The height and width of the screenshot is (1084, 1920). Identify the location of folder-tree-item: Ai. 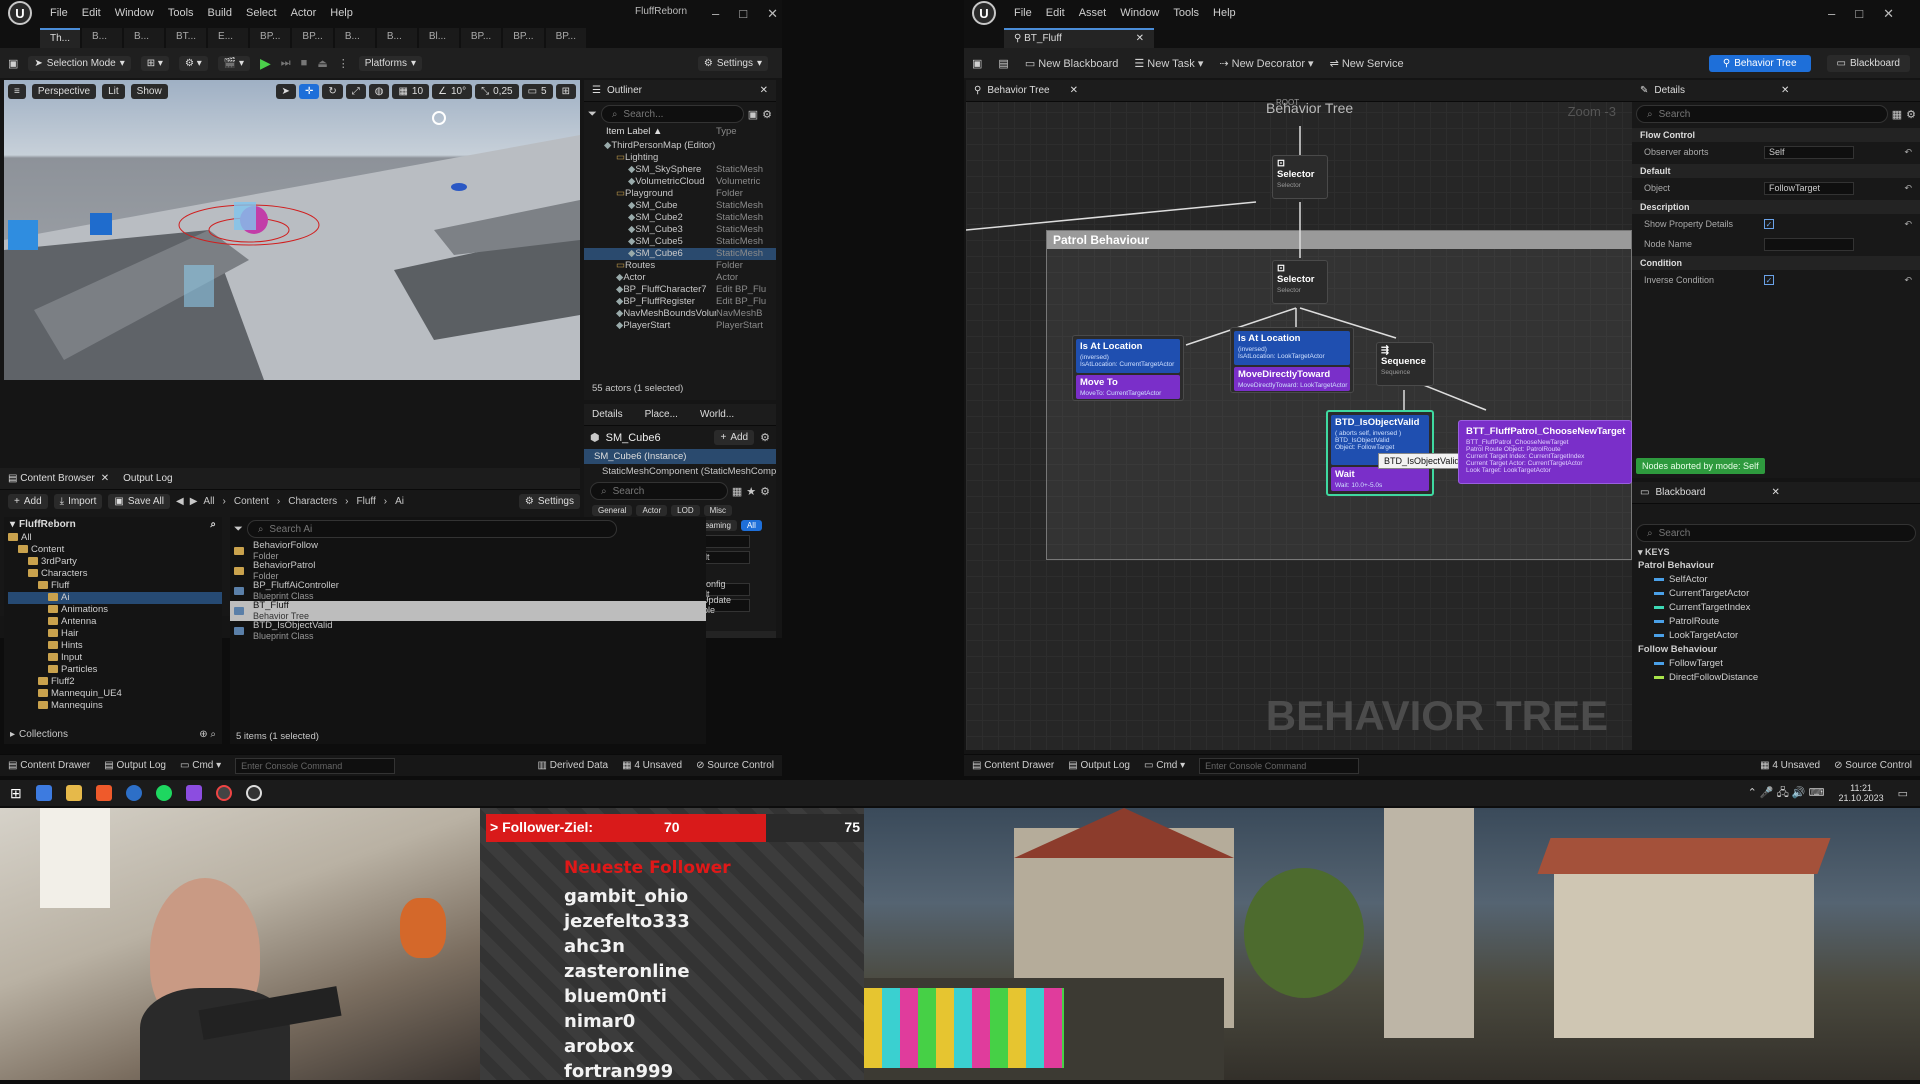
(115, 598).